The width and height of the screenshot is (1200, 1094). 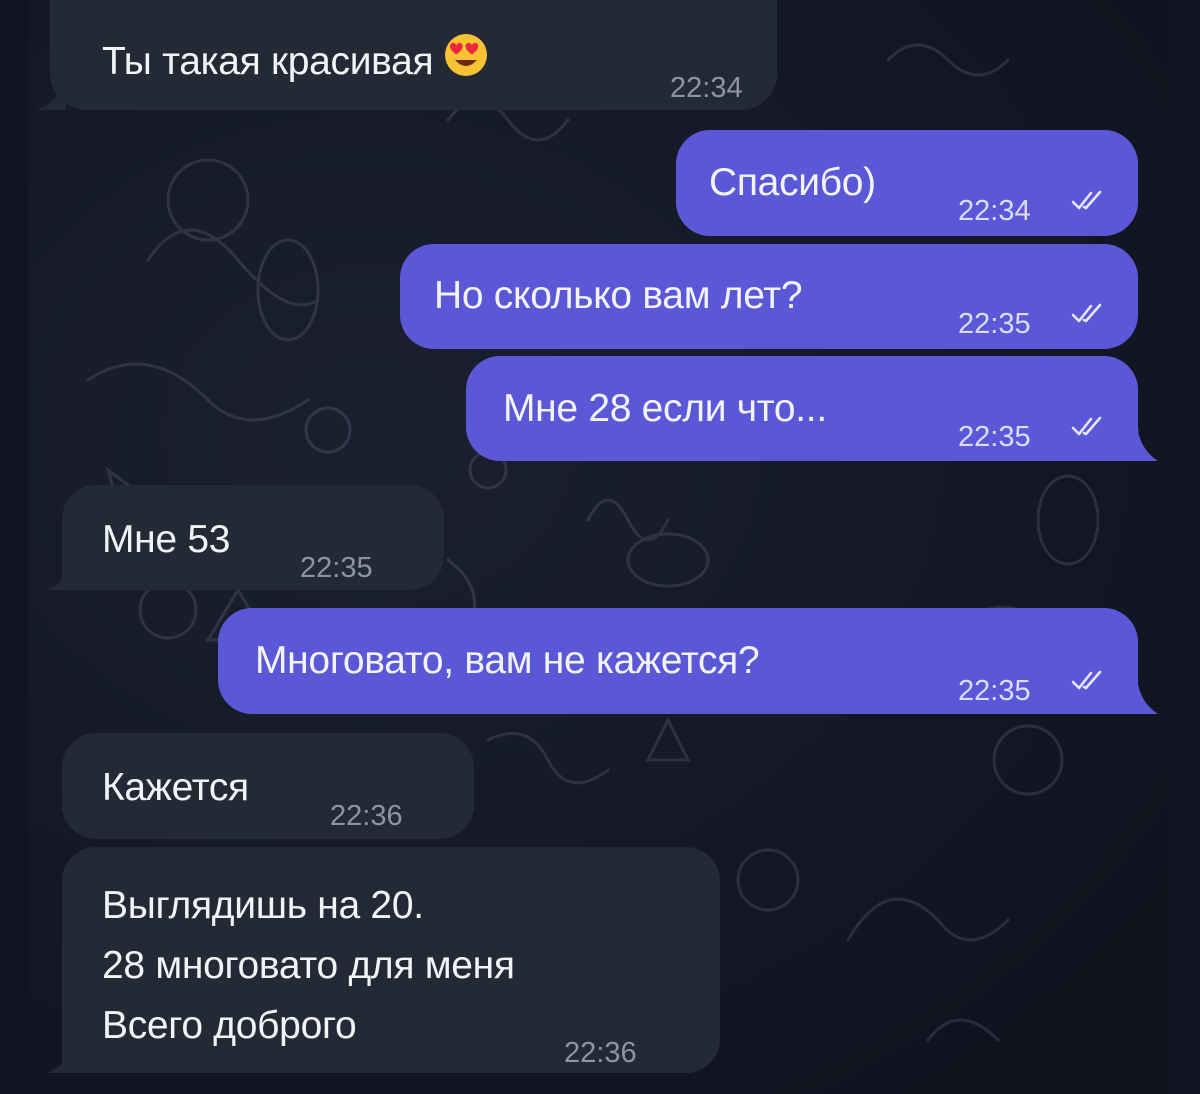 What do you see at coordinates (166, 539) in the screenshot?
I see `message-text: Мне 53` at bounding box center [166, 539].